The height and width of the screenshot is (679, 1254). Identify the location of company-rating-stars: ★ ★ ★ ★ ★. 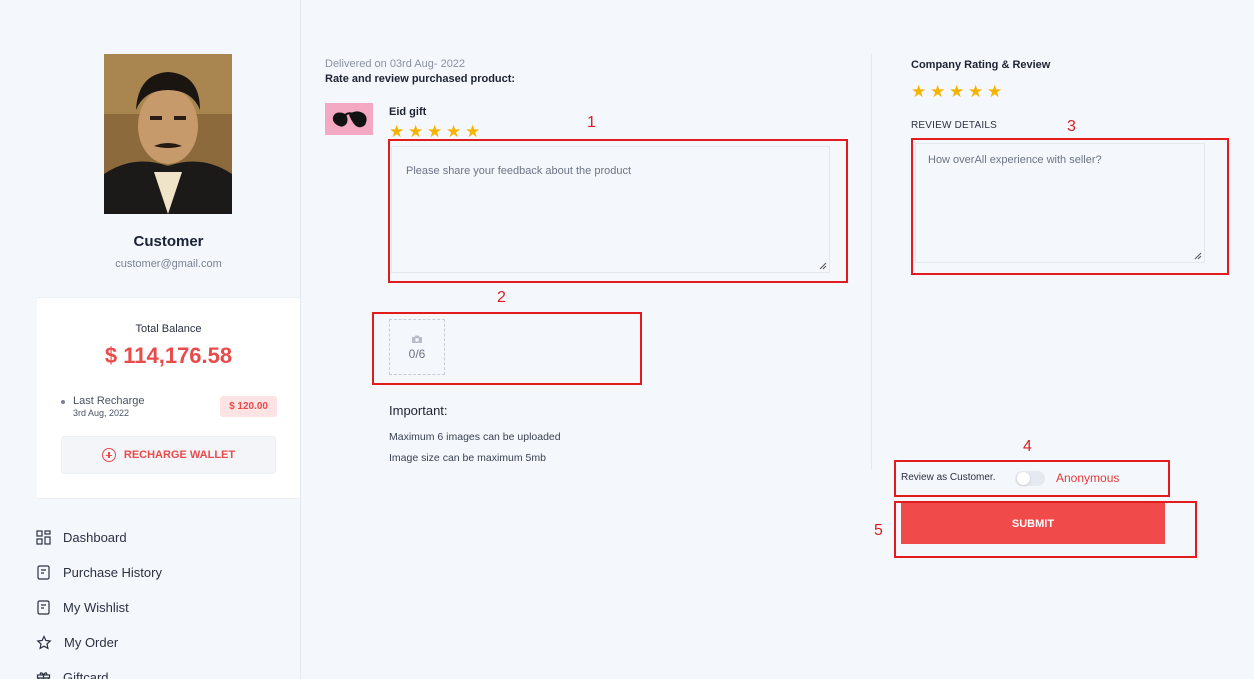
(957, 91).